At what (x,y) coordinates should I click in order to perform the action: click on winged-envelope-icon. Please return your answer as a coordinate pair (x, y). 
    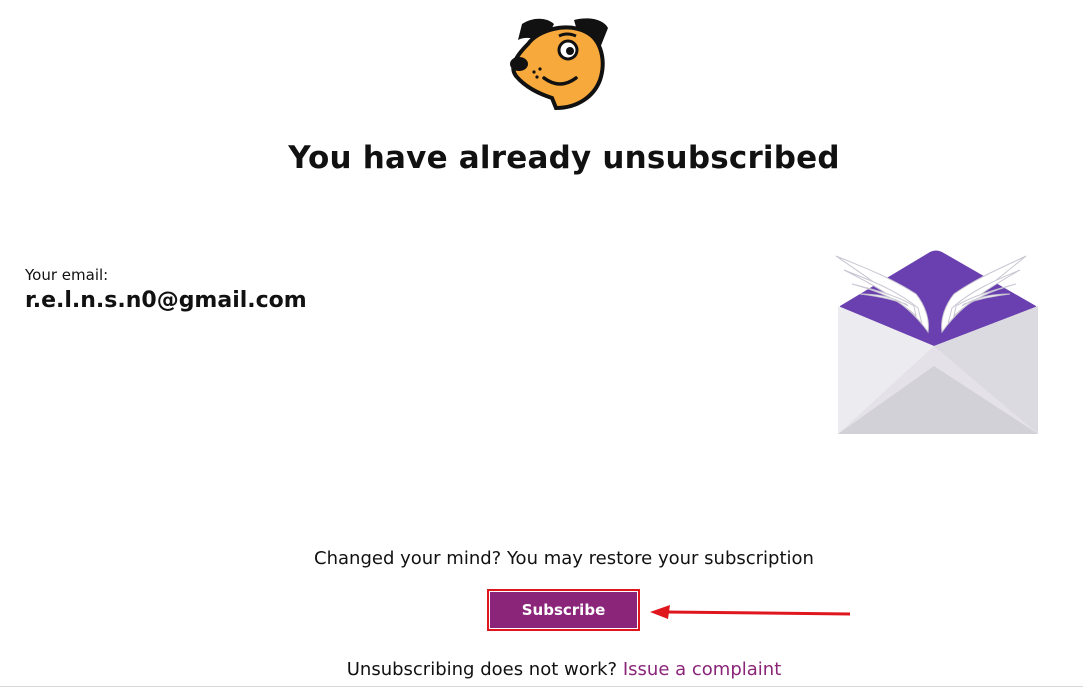
    Looking at the image, I should click on (936, 342).